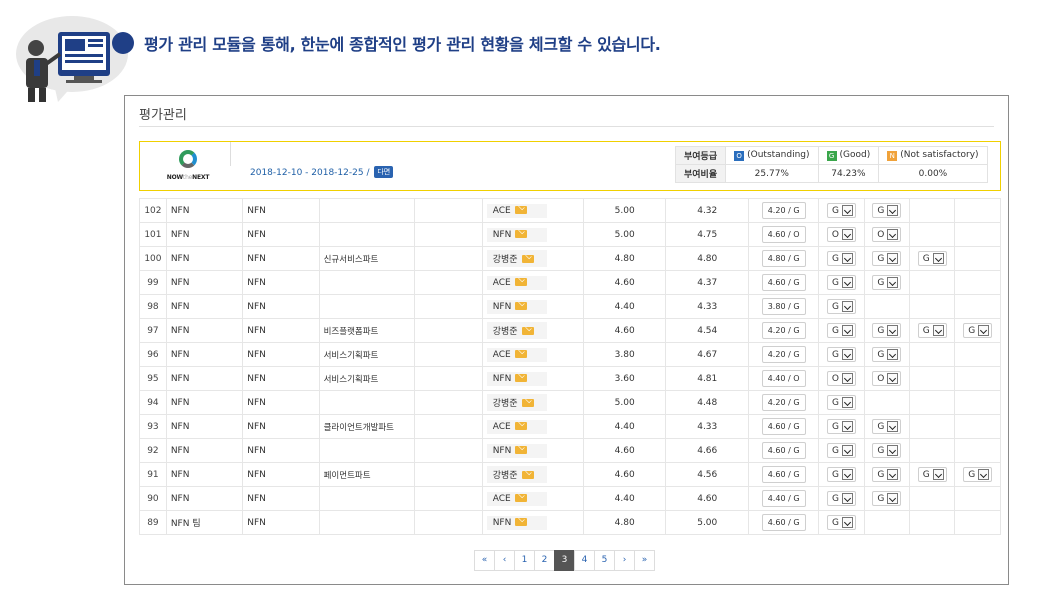 This screenshot has width=1043, height=602. Describe the element at coordinates (604, 560) in the screenshot. I see `page-5-button: 5` at that location.